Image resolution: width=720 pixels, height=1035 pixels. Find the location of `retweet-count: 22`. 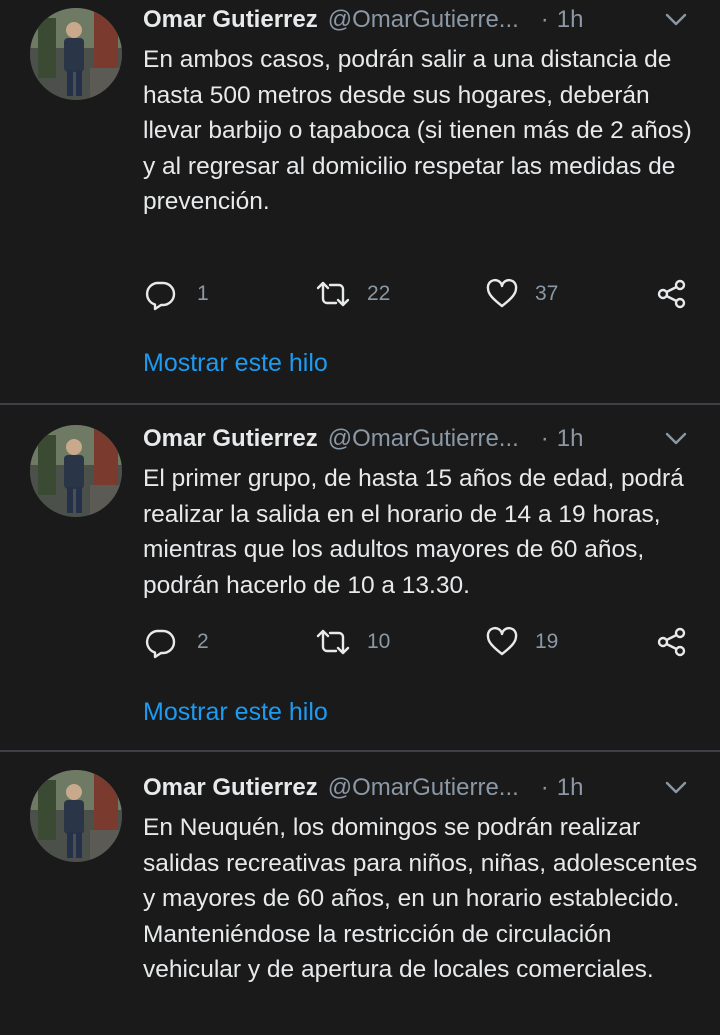

retweet-count: 22 is located at coordinates (379, 293).